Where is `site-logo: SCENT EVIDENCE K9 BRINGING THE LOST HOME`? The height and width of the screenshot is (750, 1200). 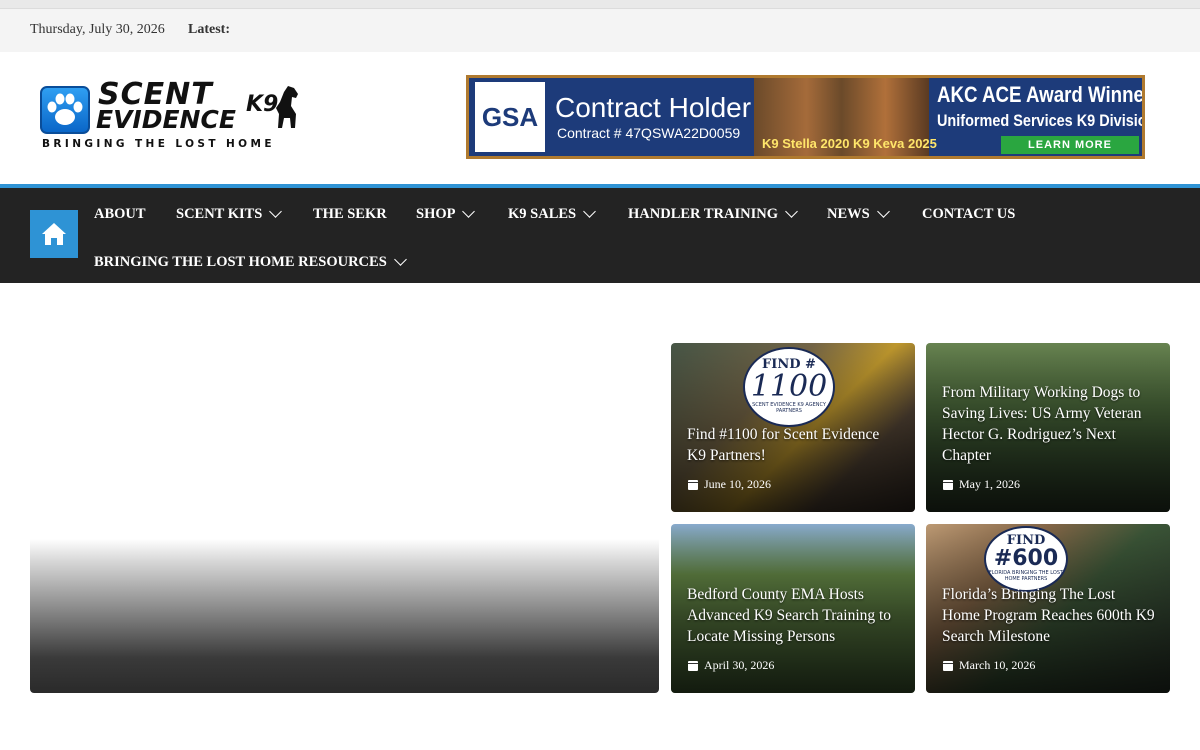
site-logo: SCENT EVIDENCE K9 BRINGING THE LOST HOME is located at coordinates (171, 116).